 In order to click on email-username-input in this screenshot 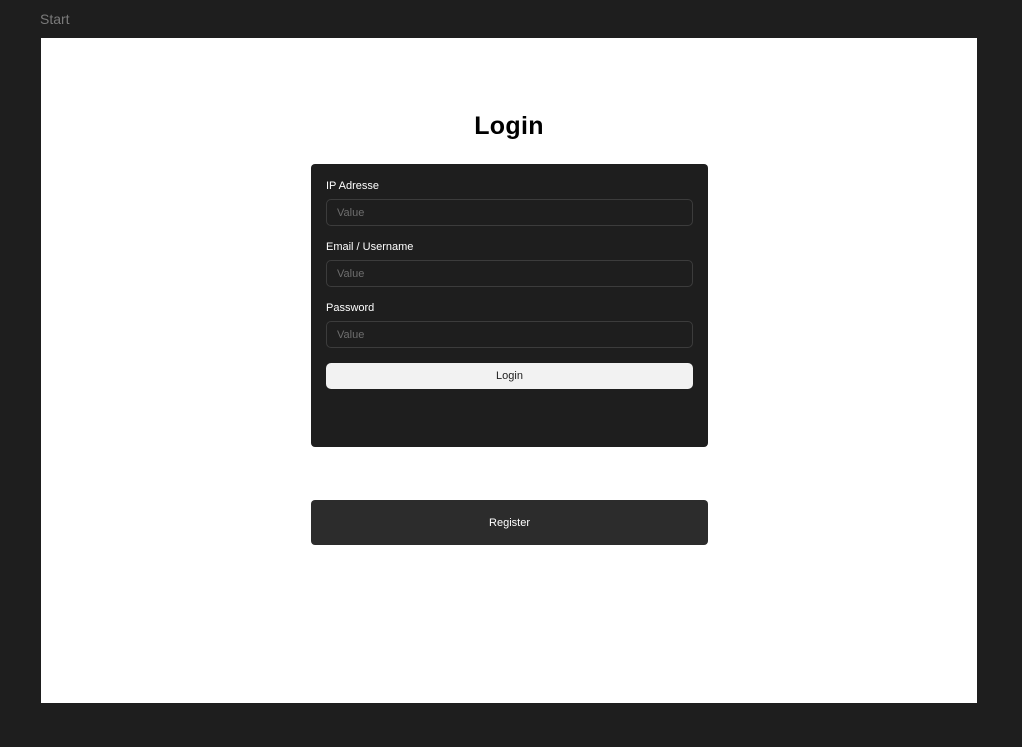, I will do `click(509, 273)`.